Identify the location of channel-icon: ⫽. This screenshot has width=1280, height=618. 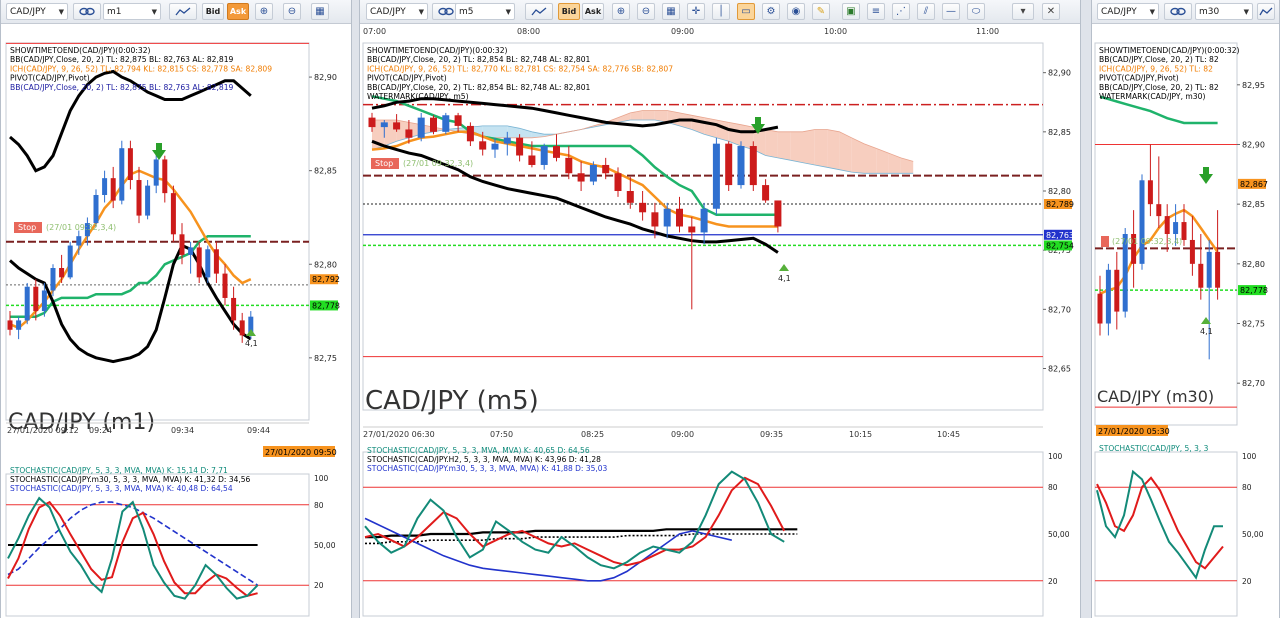
(926, 11).